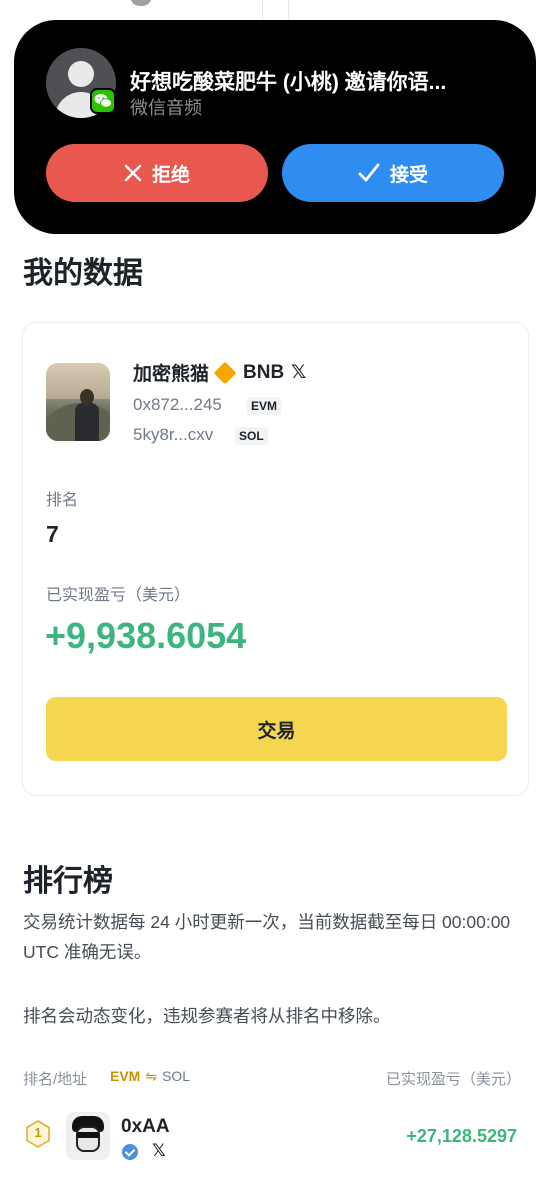 The image size is (552, 1200). I want to click on accept-label: 接受, so click(408, 175).